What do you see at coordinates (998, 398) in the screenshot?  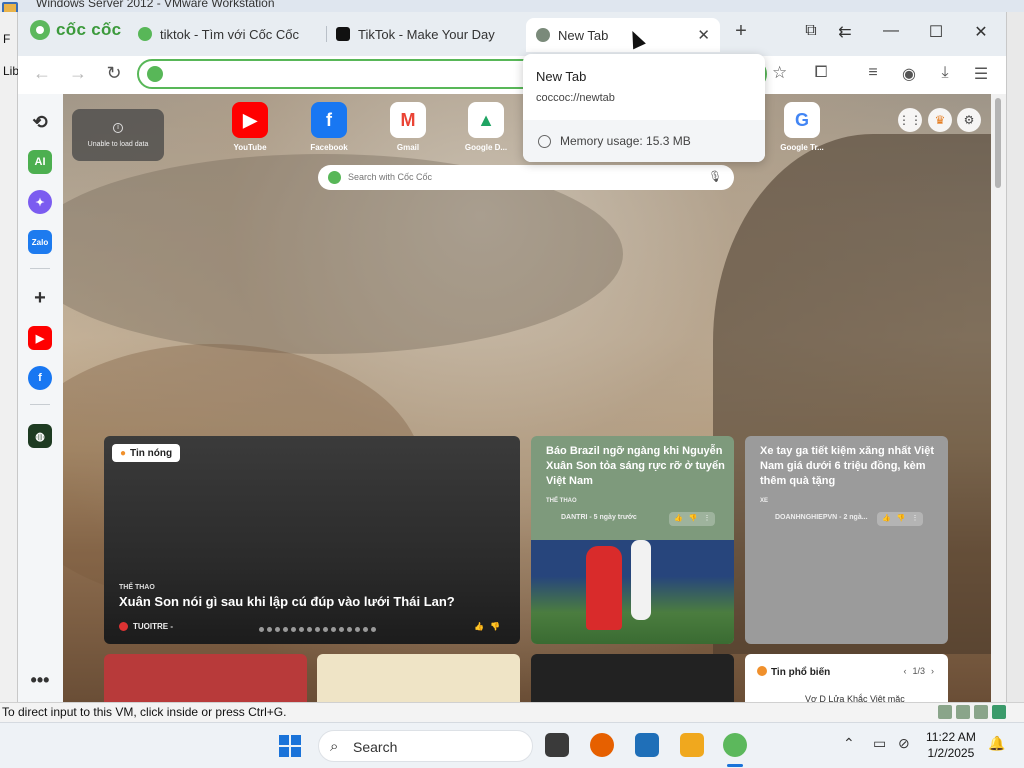 I see `page-scrollbar` at bounding box center [998, 398].